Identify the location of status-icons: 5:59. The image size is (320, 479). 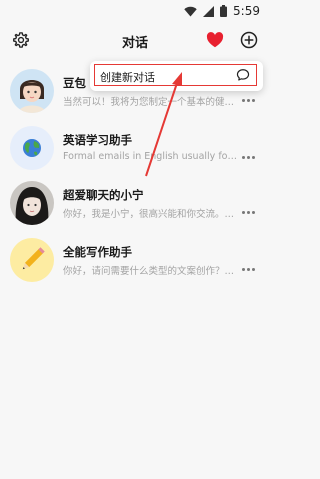
(222, 11).